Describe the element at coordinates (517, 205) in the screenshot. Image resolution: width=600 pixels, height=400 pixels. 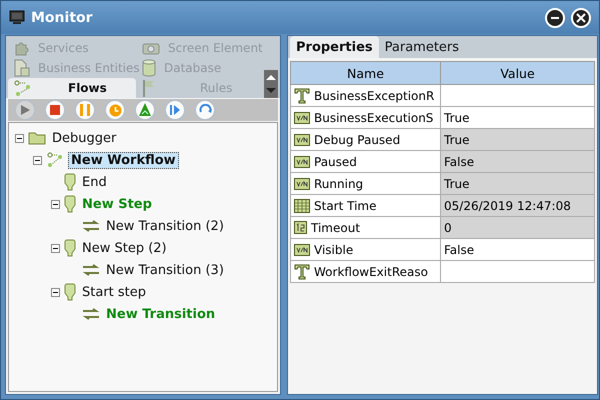
I see `property-value-cell: 05/26/2019 12:47:08` at that location.